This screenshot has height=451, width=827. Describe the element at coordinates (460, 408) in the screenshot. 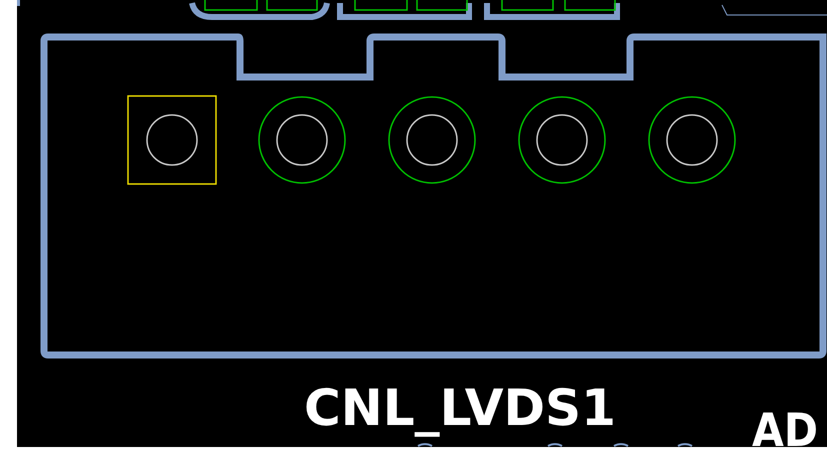

I see `designator-text: CNL_LVDS1` at that location.